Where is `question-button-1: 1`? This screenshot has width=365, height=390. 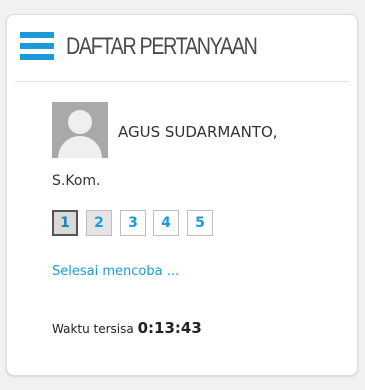 question-button-1: 1 is located at coordinates (65, 223).